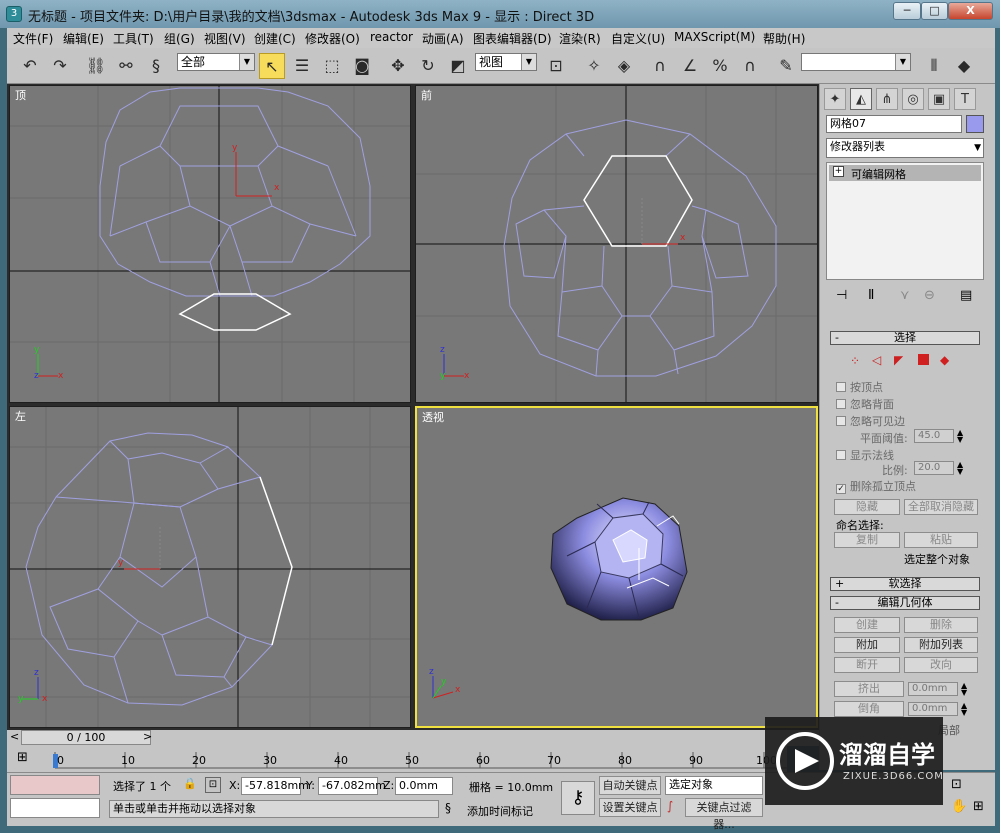  What do you see at coordinates (630, 785) in the screenshot?
I see `auto-key-button: 自动关键点` at bounding box center [630, 785].